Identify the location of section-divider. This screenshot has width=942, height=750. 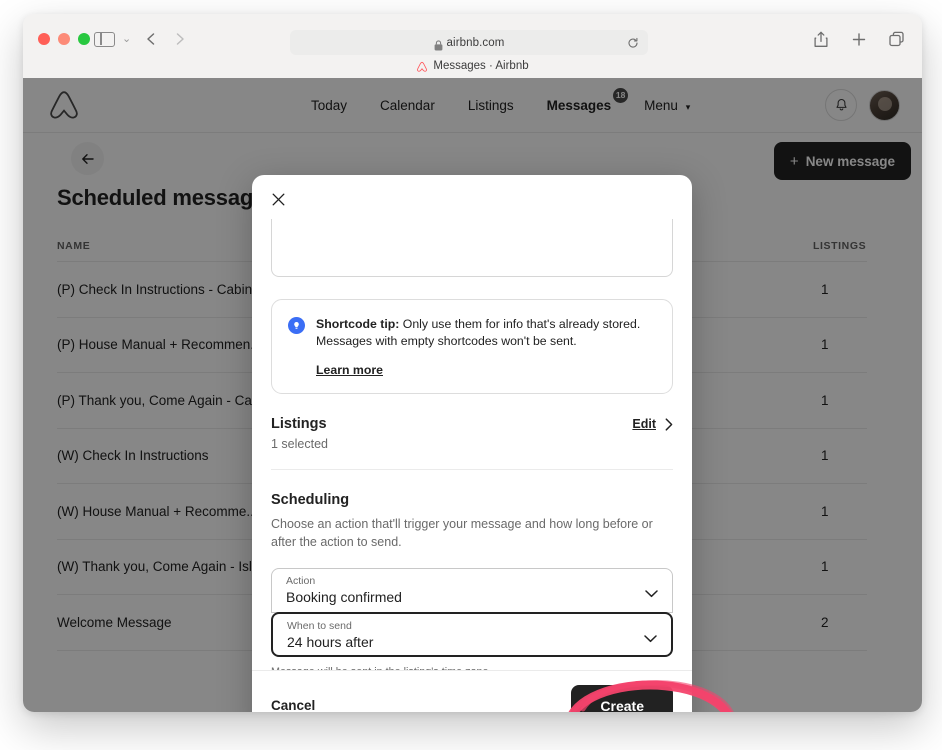
(472, 469).